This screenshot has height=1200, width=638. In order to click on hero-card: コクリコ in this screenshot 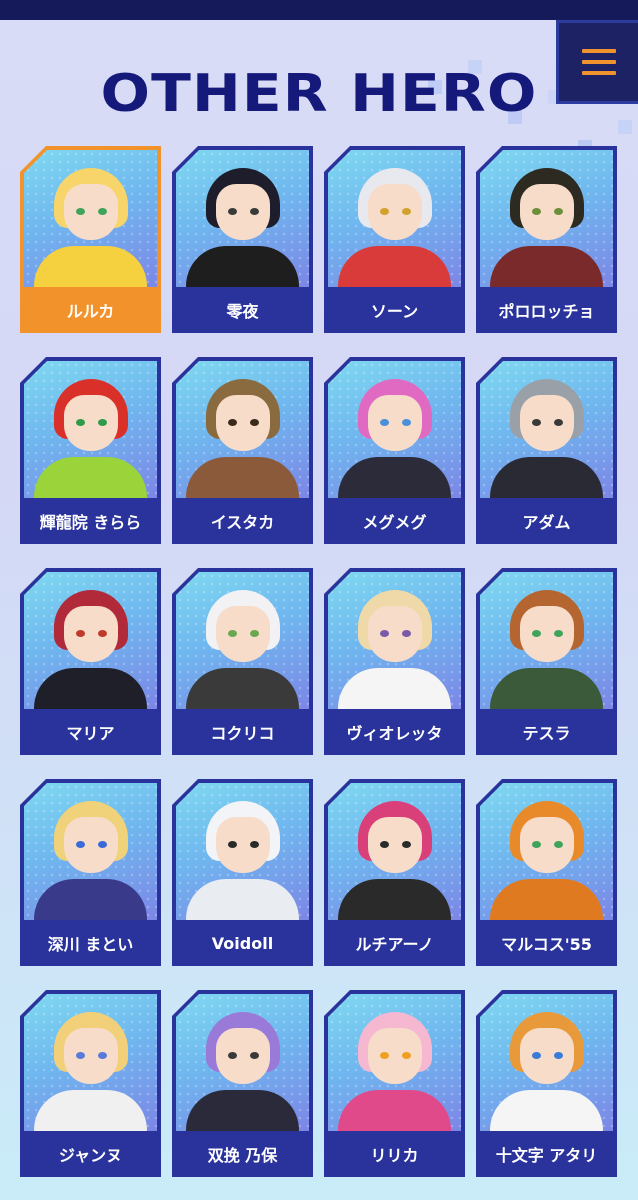, I will do `click(242, 661)`.